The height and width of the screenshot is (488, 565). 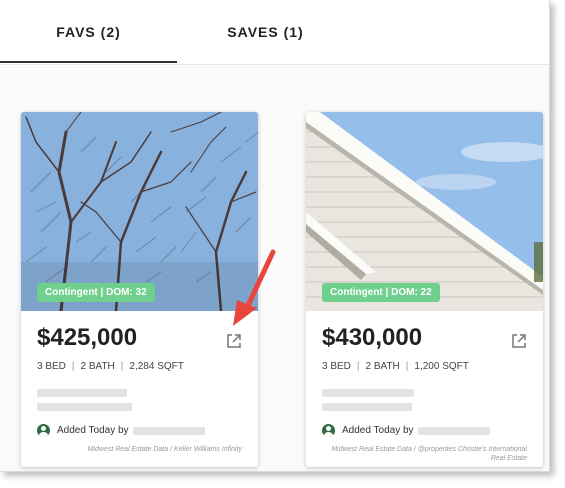 What do you see at coordinates (87, 337) in the screenshot?
I see `listing-price: $425,000` at bounding box center [87, 337].